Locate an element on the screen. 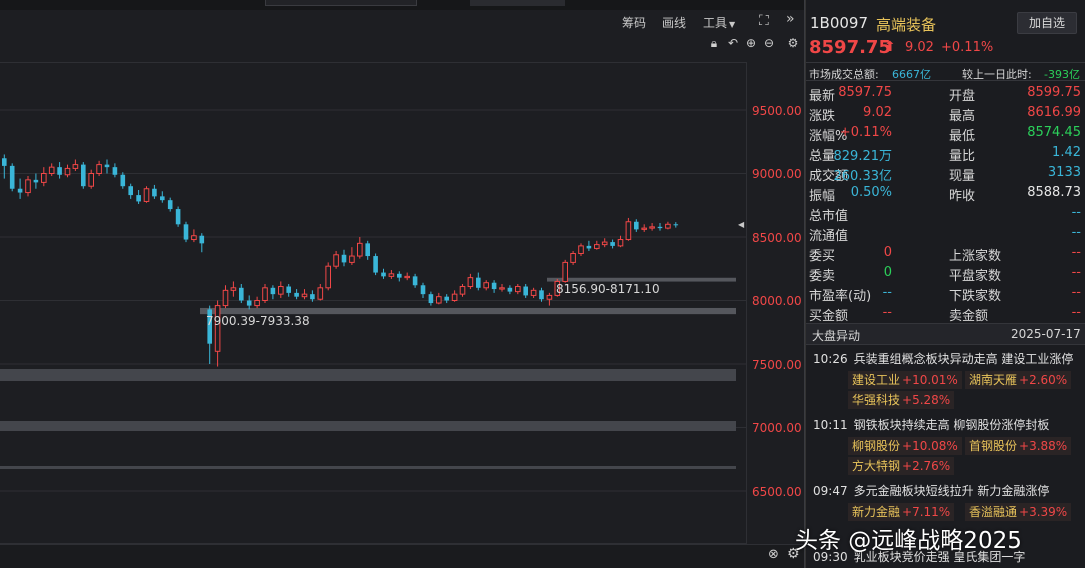  quote-value: 260.33亿 is located at coordinates (863, 176).